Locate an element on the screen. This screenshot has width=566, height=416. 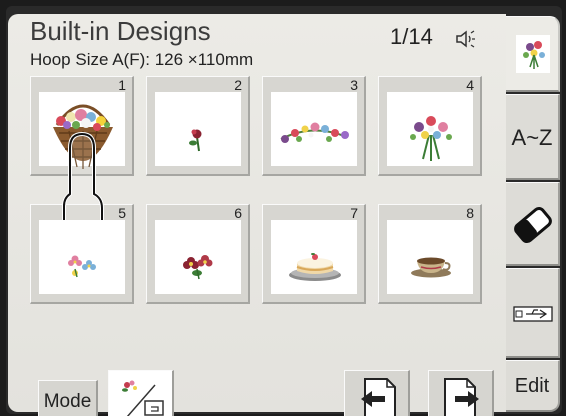
design-tile-4: 4 is located at coordinates (430, 126).